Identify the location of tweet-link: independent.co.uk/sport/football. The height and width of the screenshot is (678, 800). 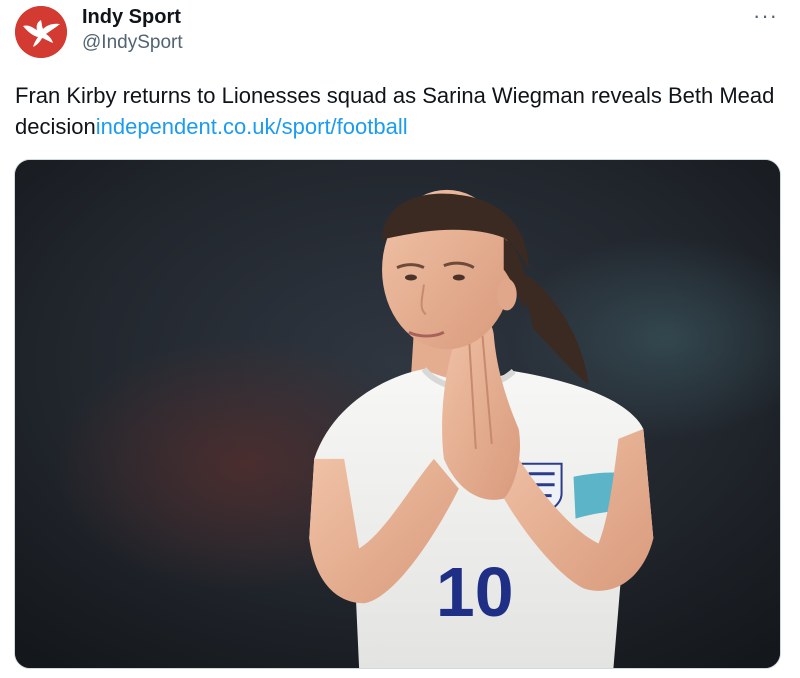
(252, 126).